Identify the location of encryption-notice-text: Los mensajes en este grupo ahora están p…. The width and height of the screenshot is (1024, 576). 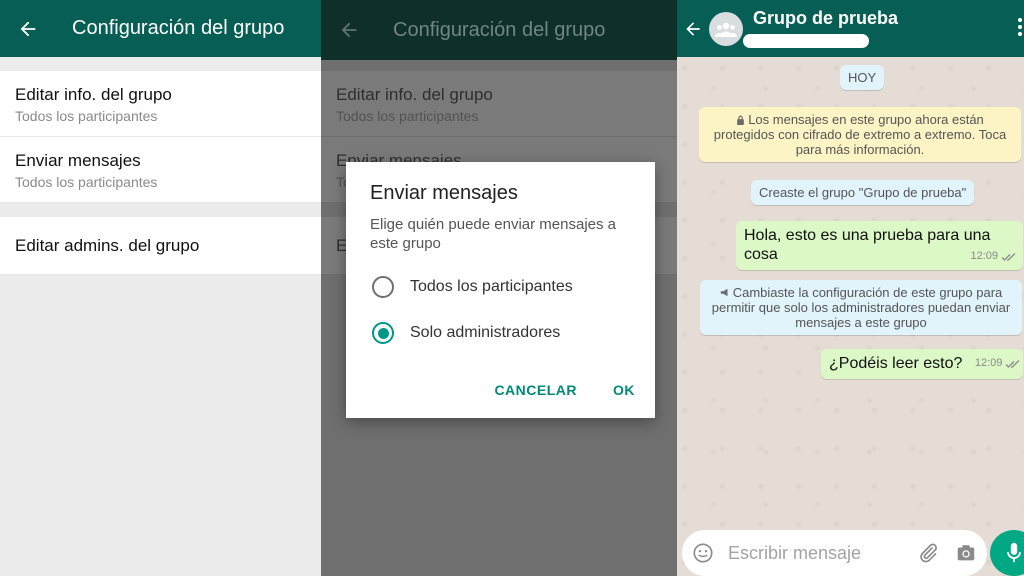
(860, 134).